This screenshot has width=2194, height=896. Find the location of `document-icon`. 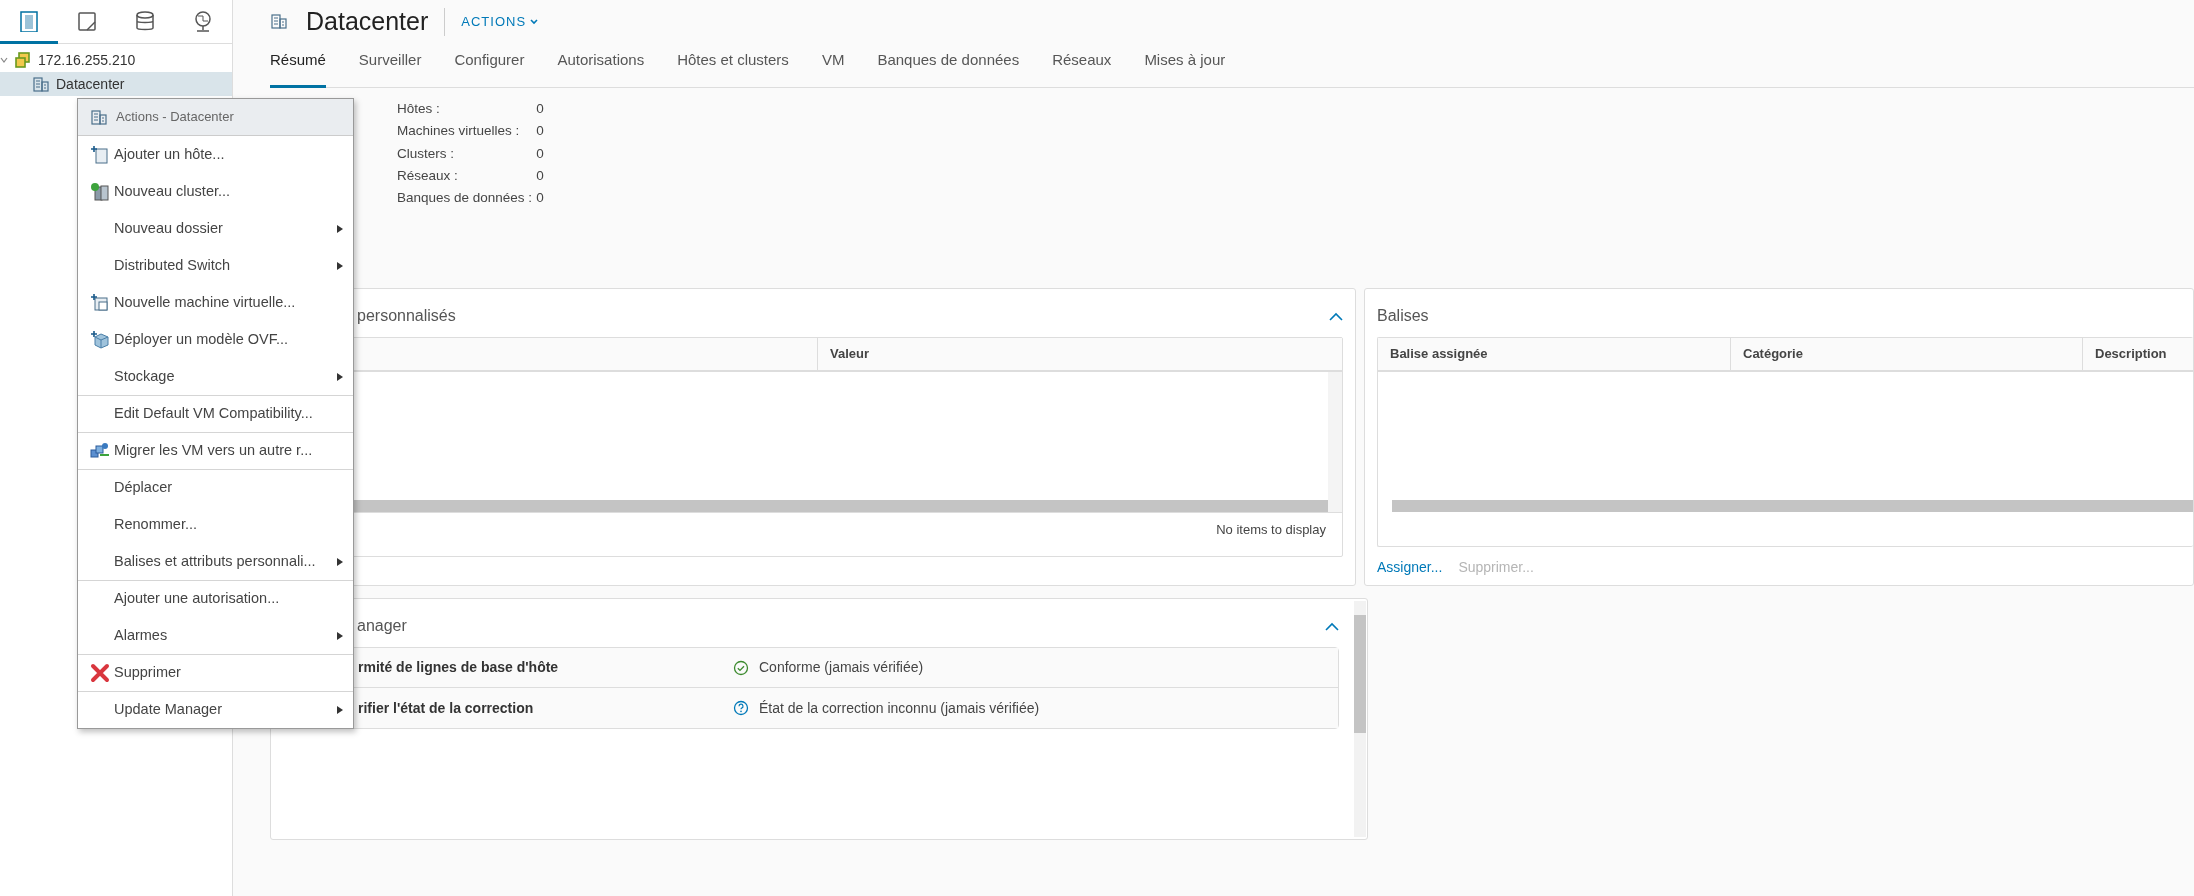

document-icon is located at coordinates (87, 20).